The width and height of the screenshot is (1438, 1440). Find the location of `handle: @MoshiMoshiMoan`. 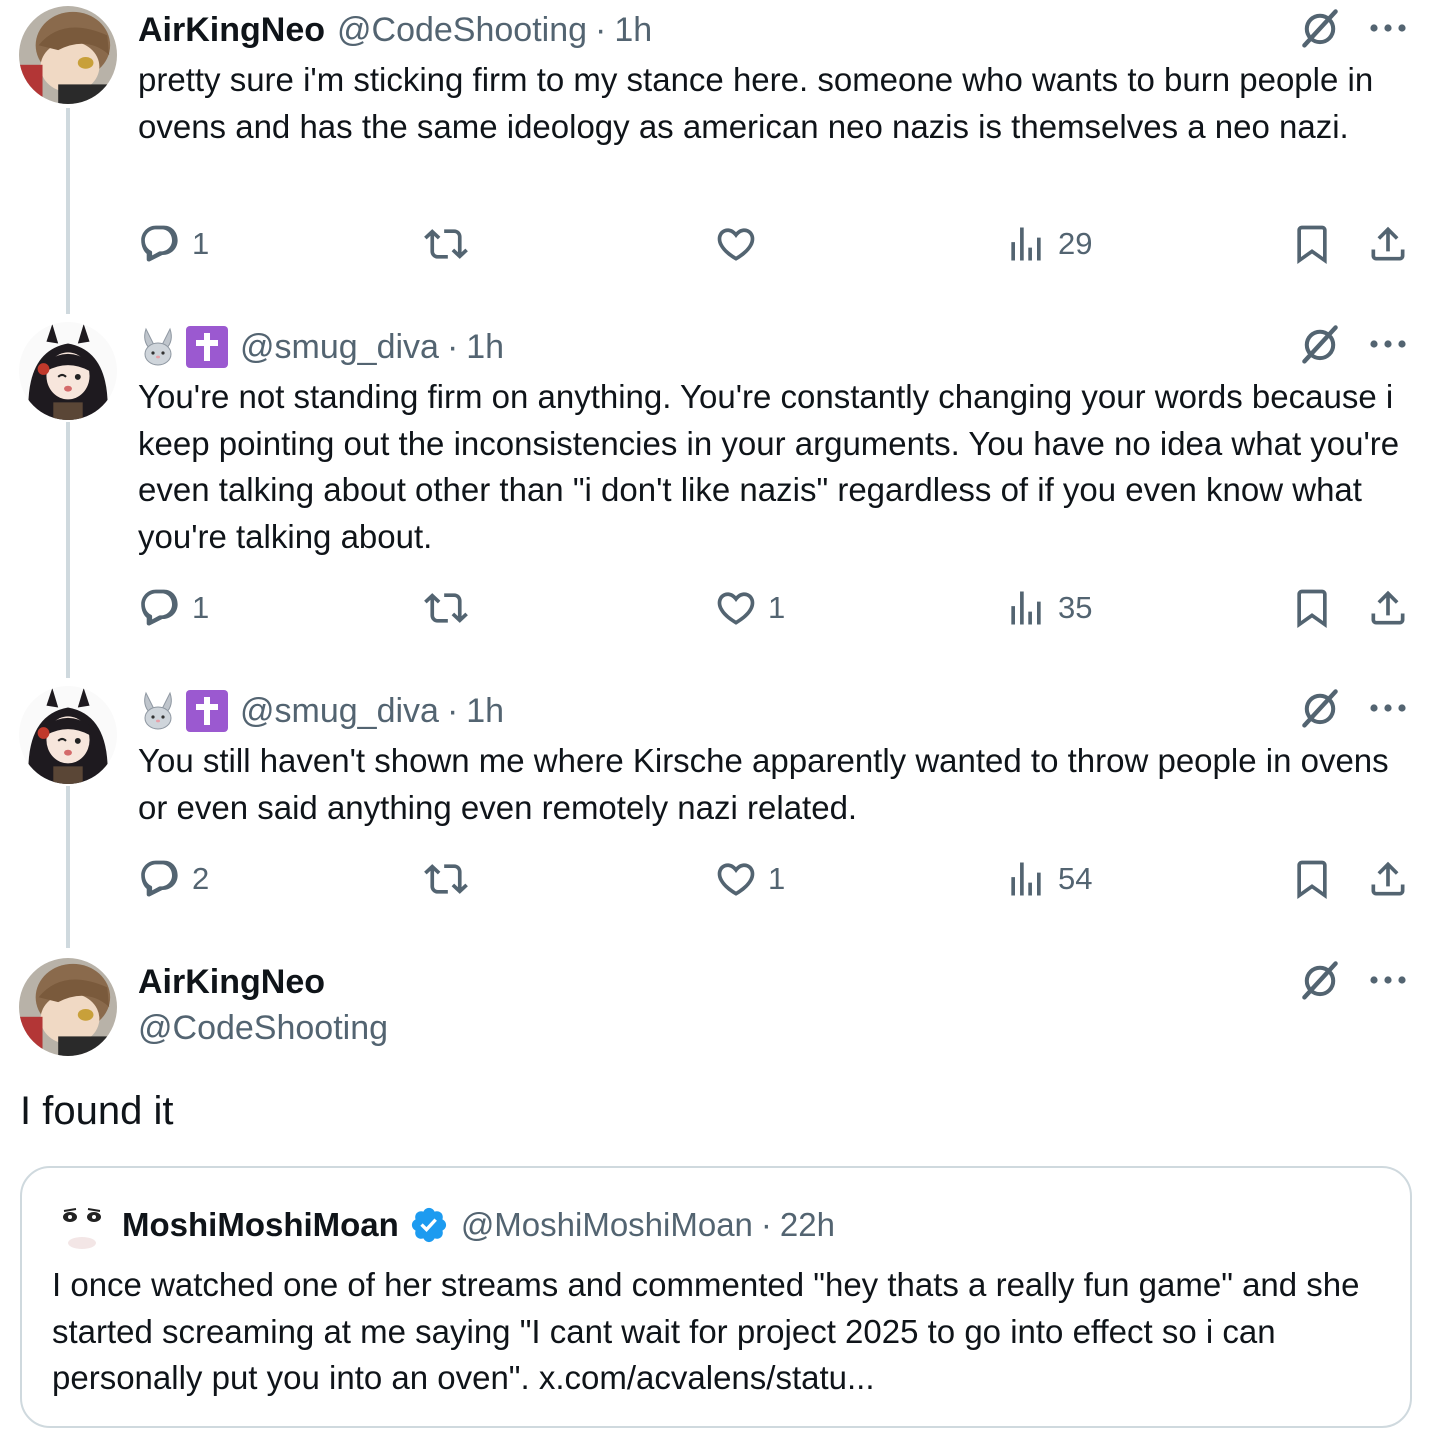

handle: @MoshiMoshiMoan is located at coordinates (606, 1224).